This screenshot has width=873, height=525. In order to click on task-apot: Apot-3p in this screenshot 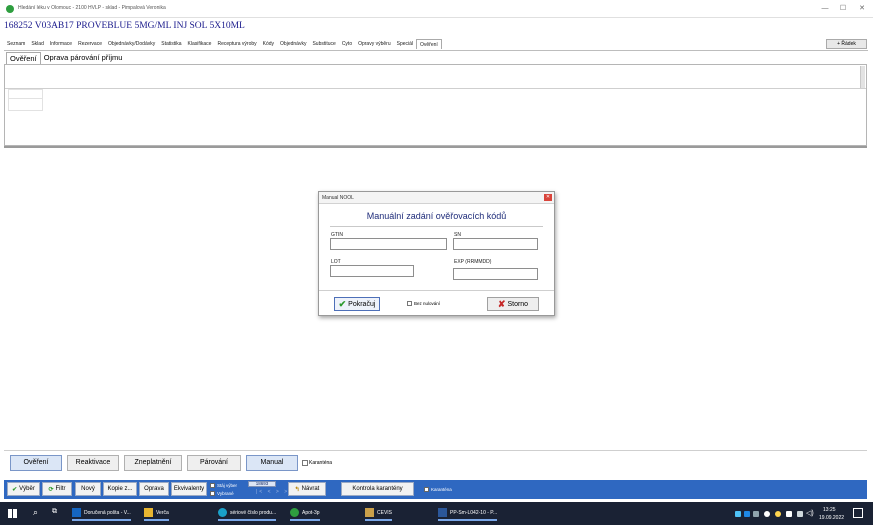, I will do `click(305, 513)`.